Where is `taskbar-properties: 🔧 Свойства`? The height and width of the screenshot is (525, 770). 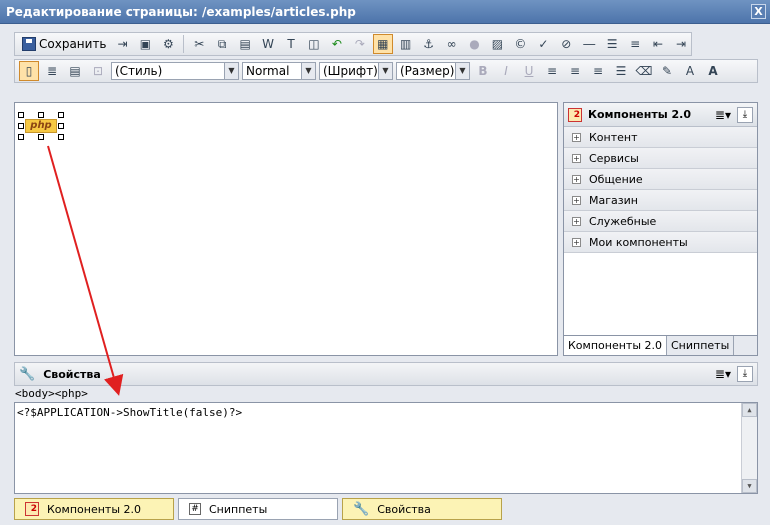
taskbar-properties: 🔧 Свойства is located at coordinates (422, 509).